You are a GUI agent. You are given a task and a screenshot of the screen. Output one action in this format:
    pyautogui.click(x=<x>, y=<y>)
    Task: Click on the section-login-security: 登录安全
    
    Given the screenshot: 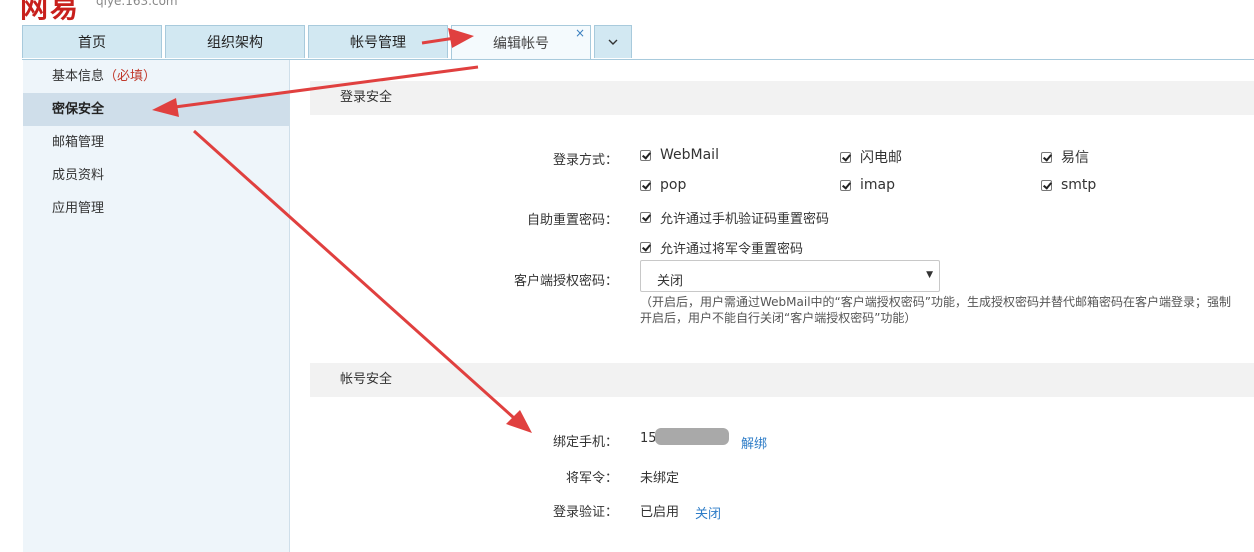 What is the action you would take?
    pyautogui.click(x=782, y=98)
    